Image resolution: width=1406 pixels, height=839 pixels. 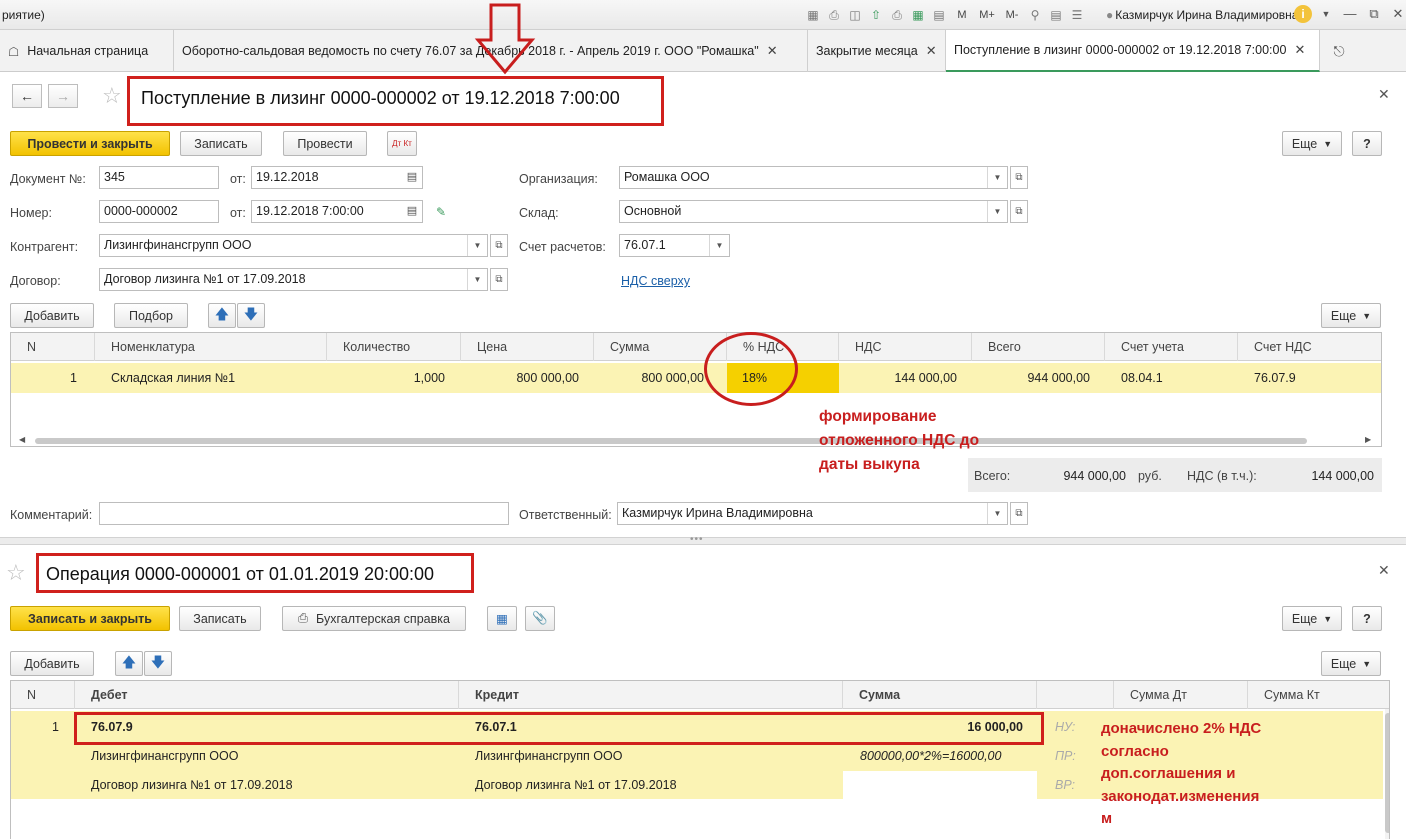 I want to click on memory-button-m: M, so click(x=962, y=15).